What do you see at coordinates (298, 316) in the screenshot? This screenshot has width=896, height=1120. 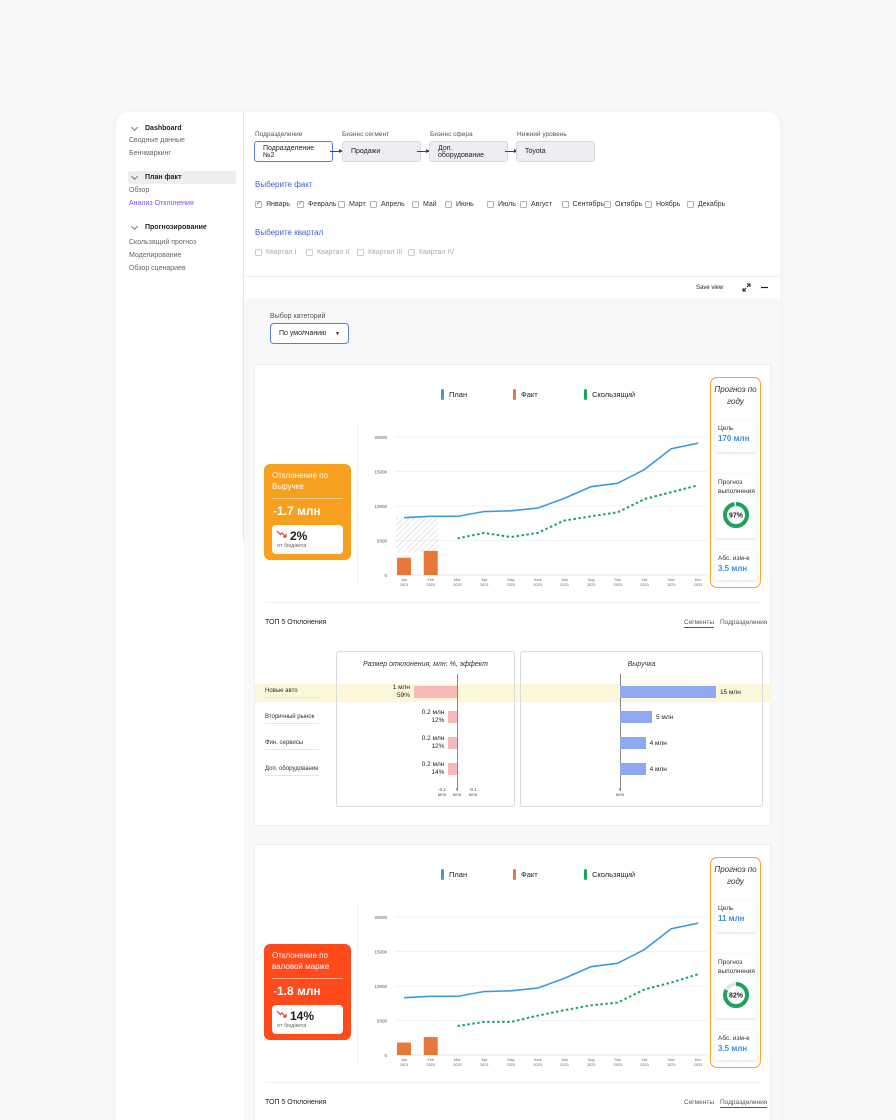 I see `category-label: Выбор категорий` at bounding box center [298, 316].